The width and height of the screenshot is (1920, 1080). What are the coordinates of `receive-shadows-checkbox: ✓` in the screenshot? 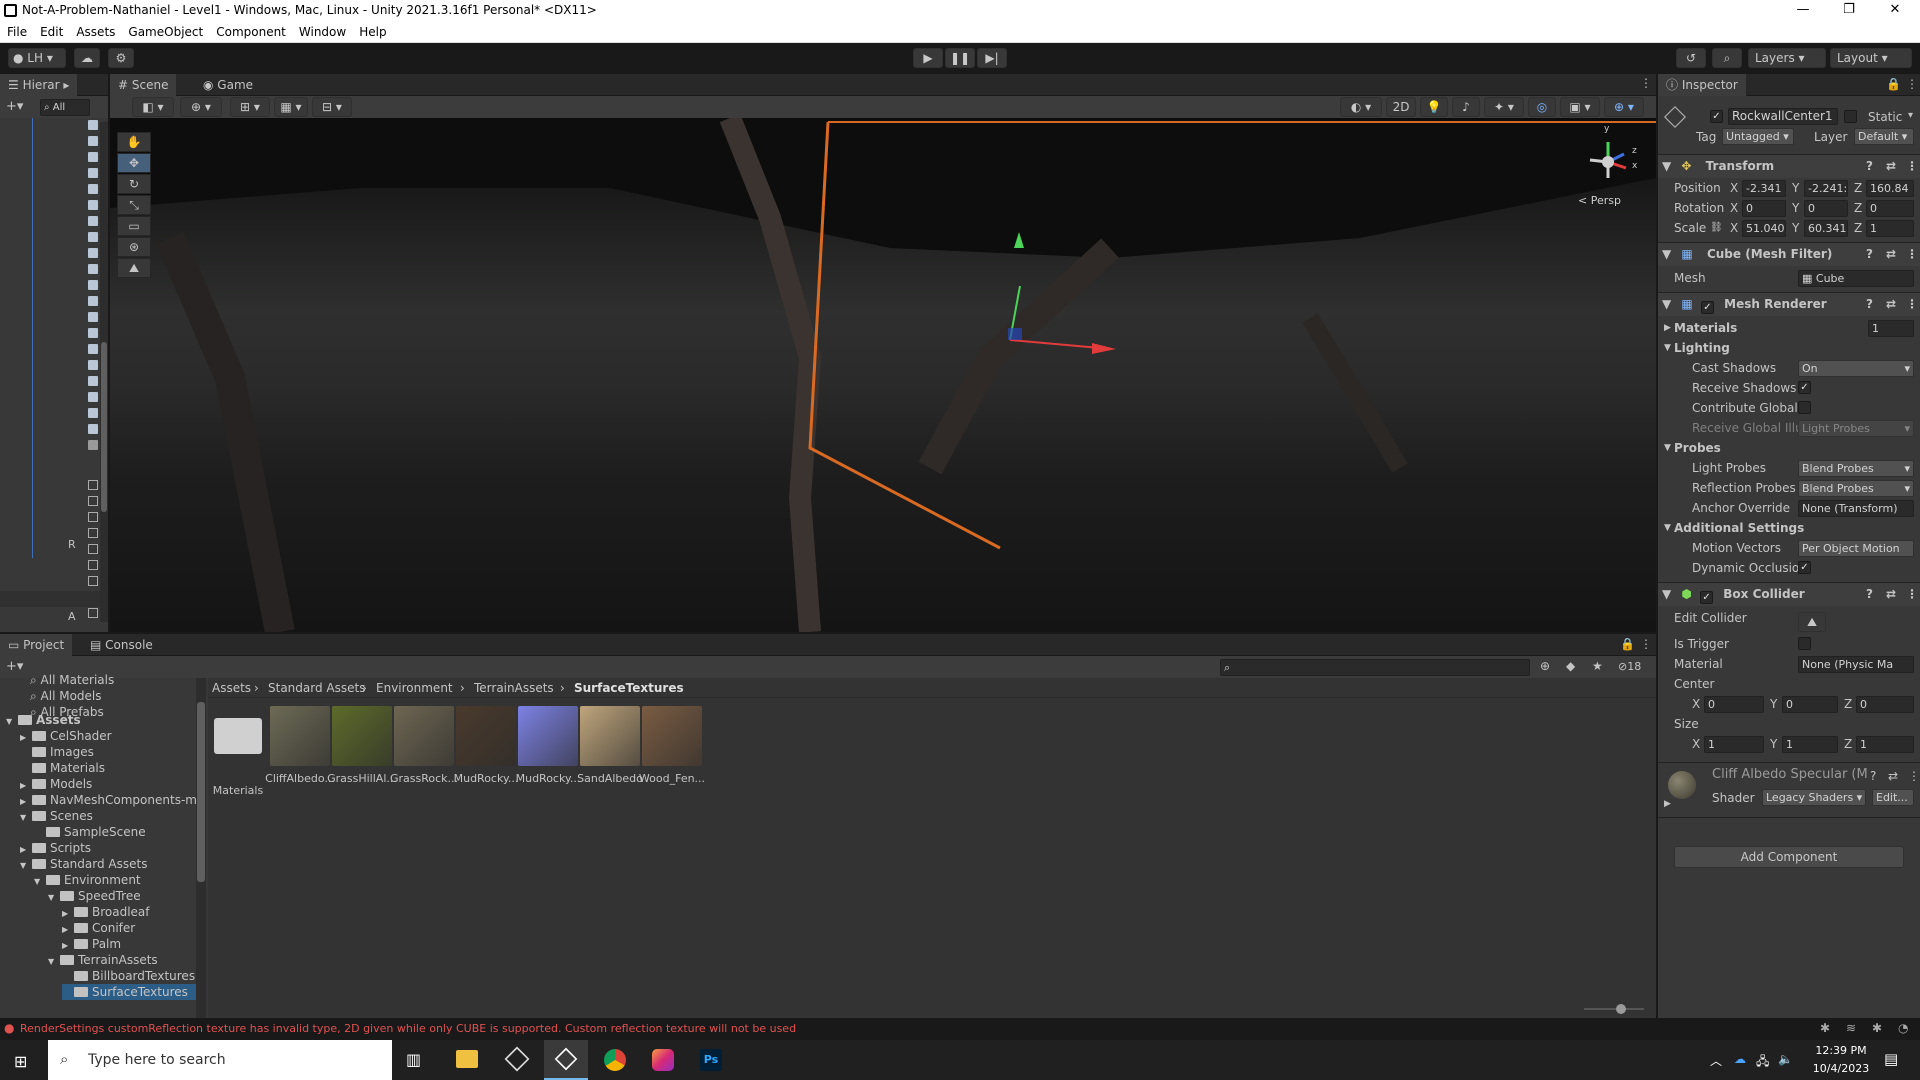 It's located at (1804, 387).